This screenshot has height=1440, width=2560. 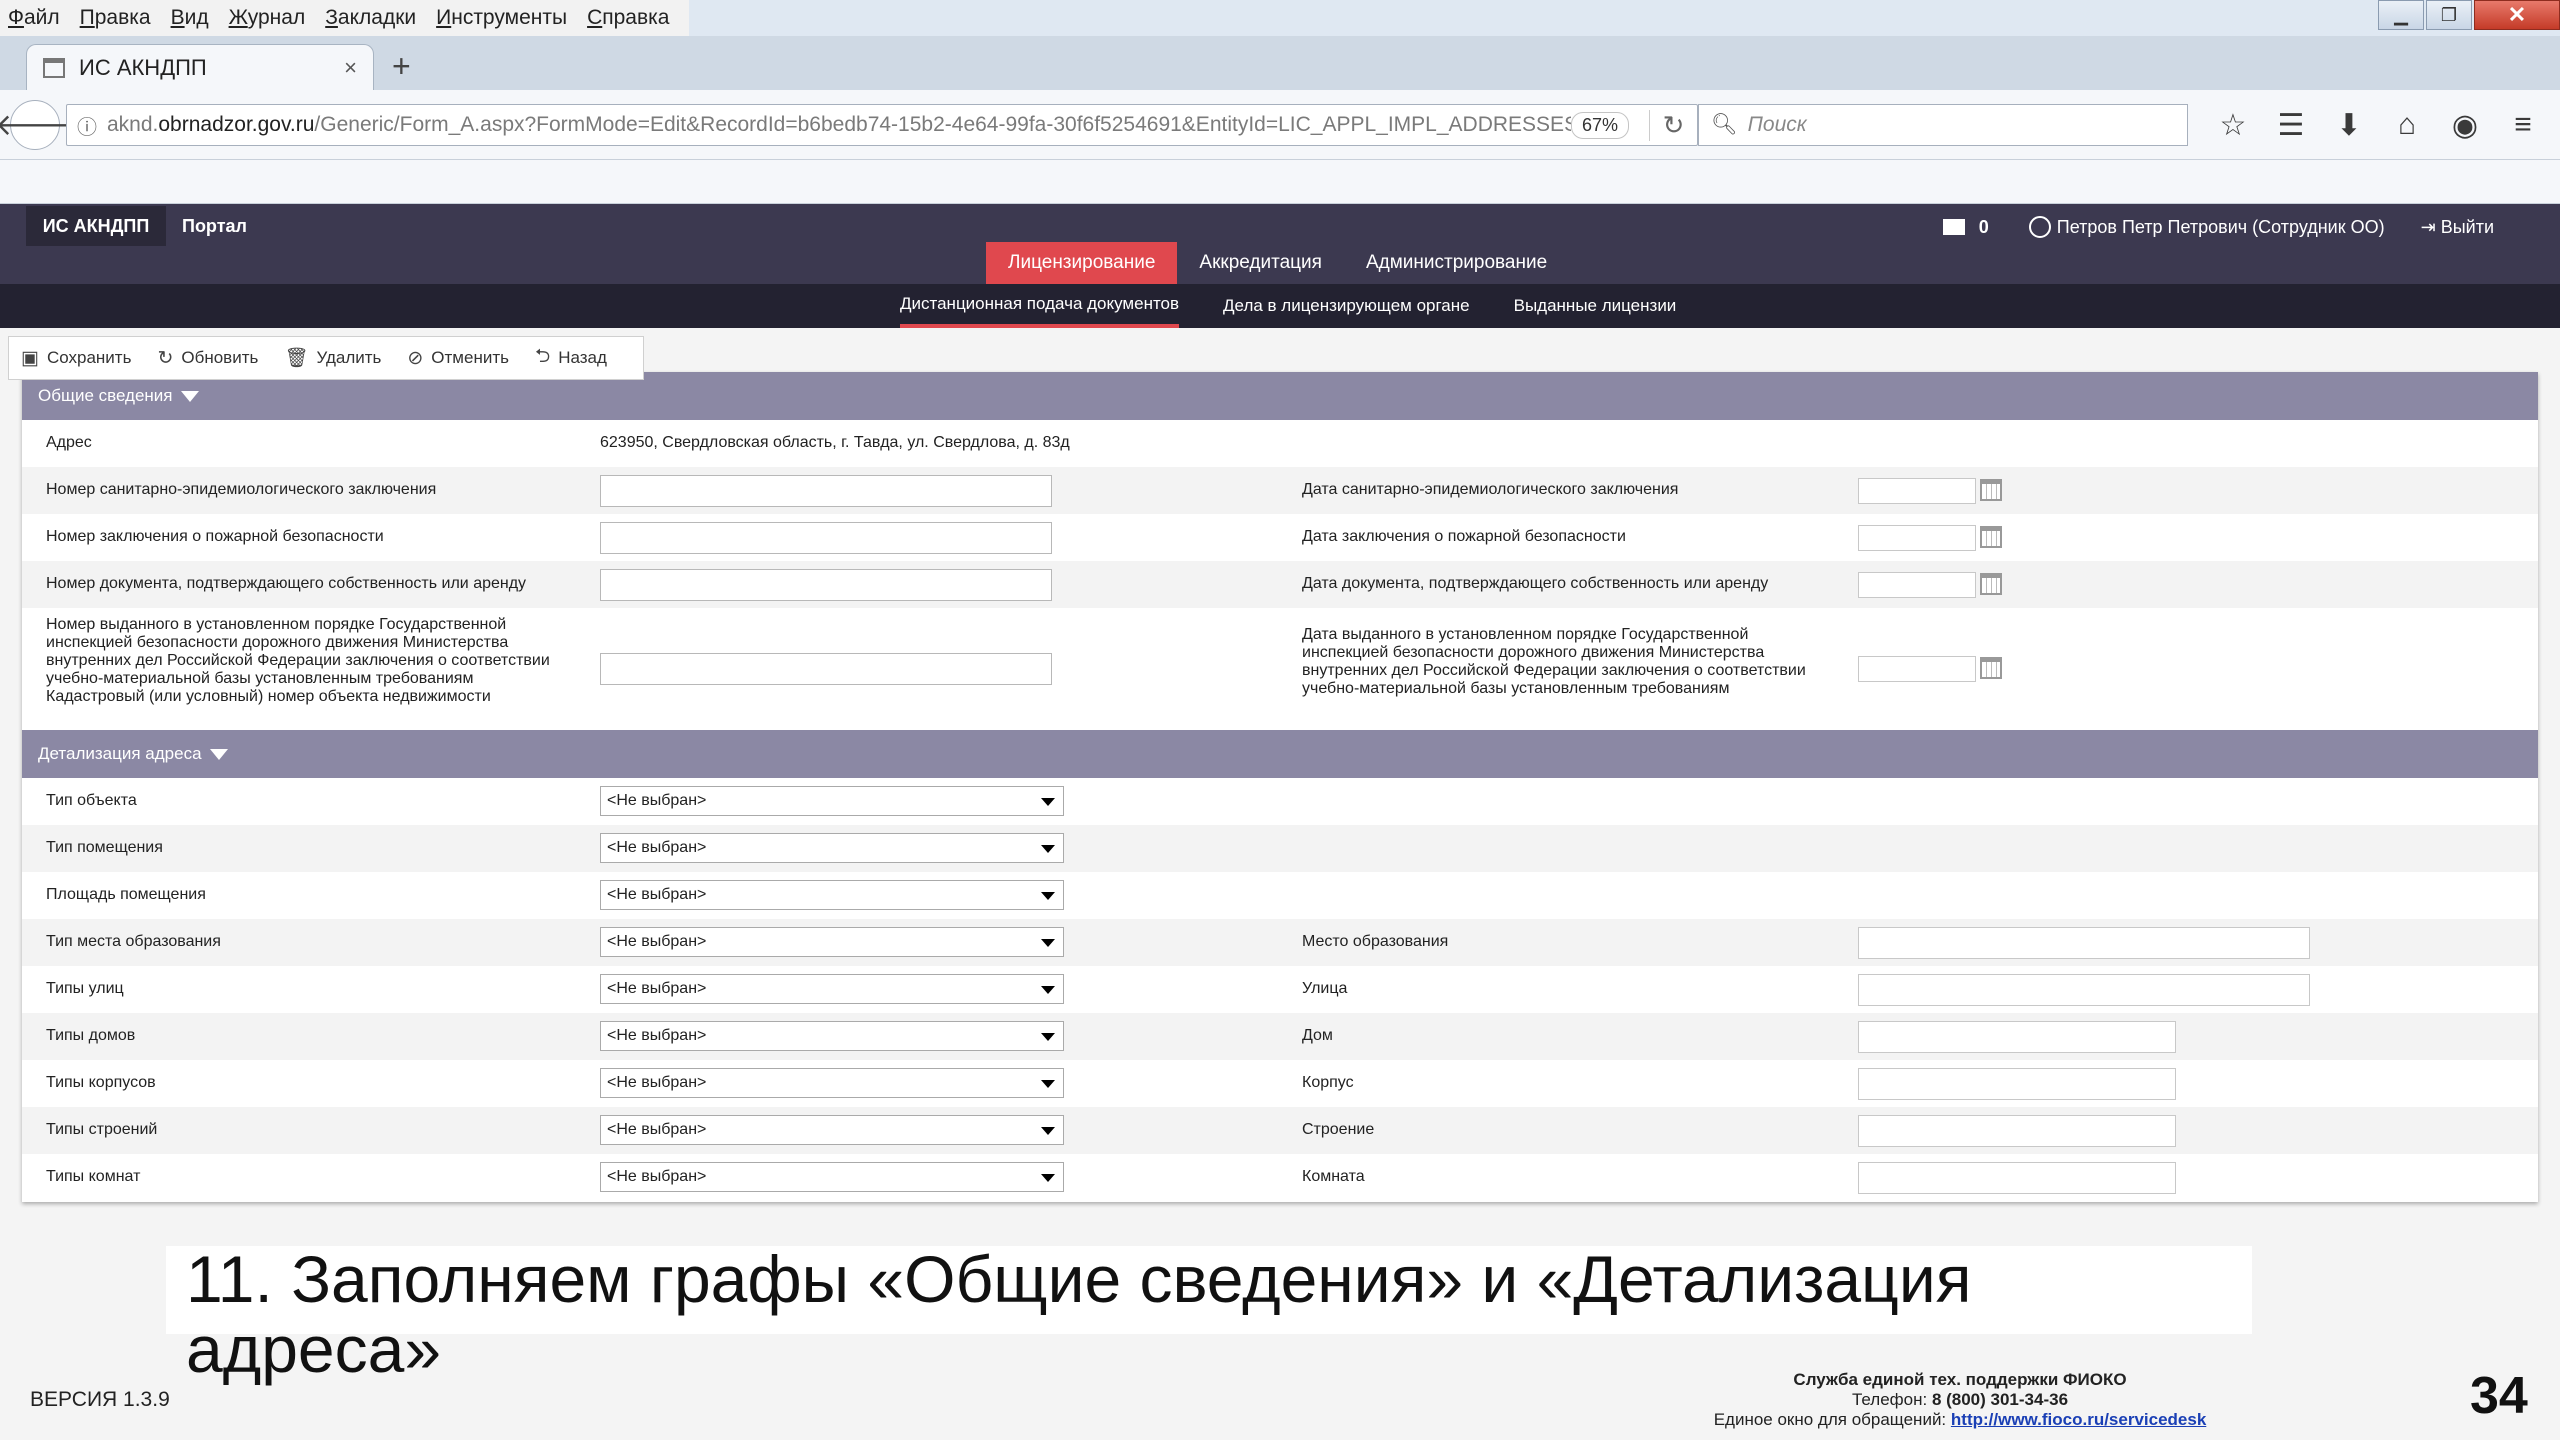 I want to click on tab-licensing: Лицензирование, so click(x=1082, y=263).